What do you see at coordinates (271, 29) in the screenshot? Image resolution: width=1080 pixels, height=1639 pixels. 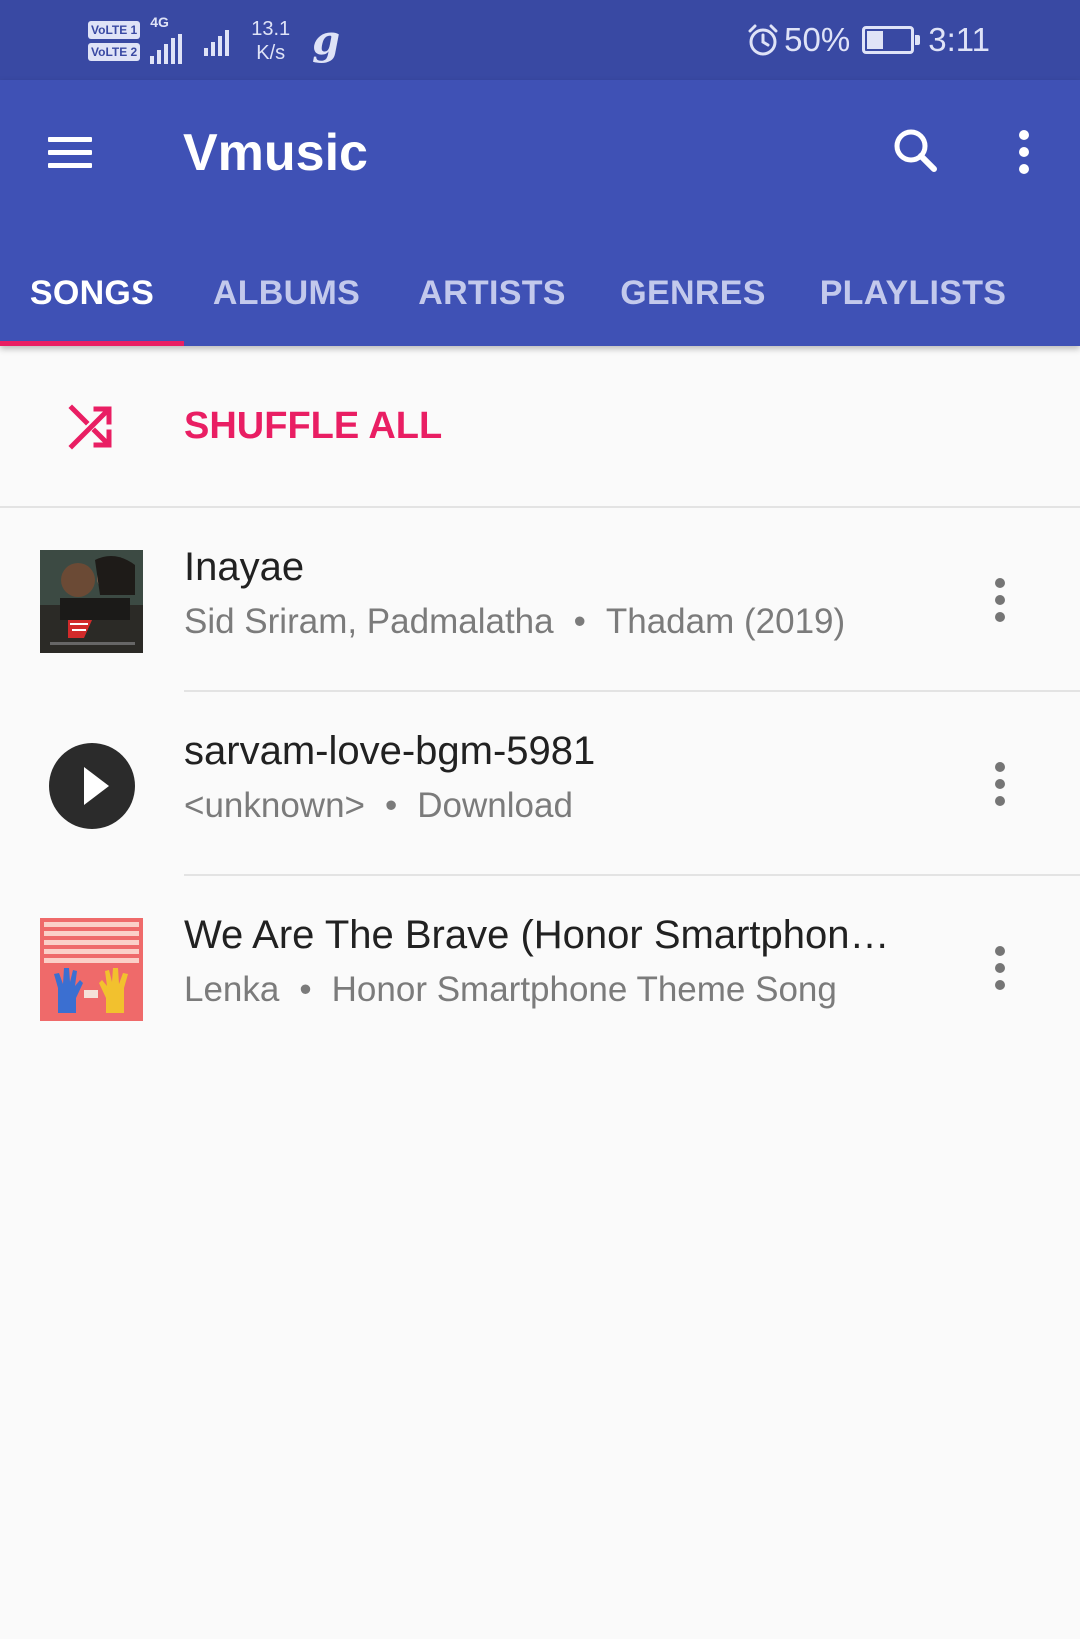 I see `speed-value: 13.1` at bounding box center [271, 29].